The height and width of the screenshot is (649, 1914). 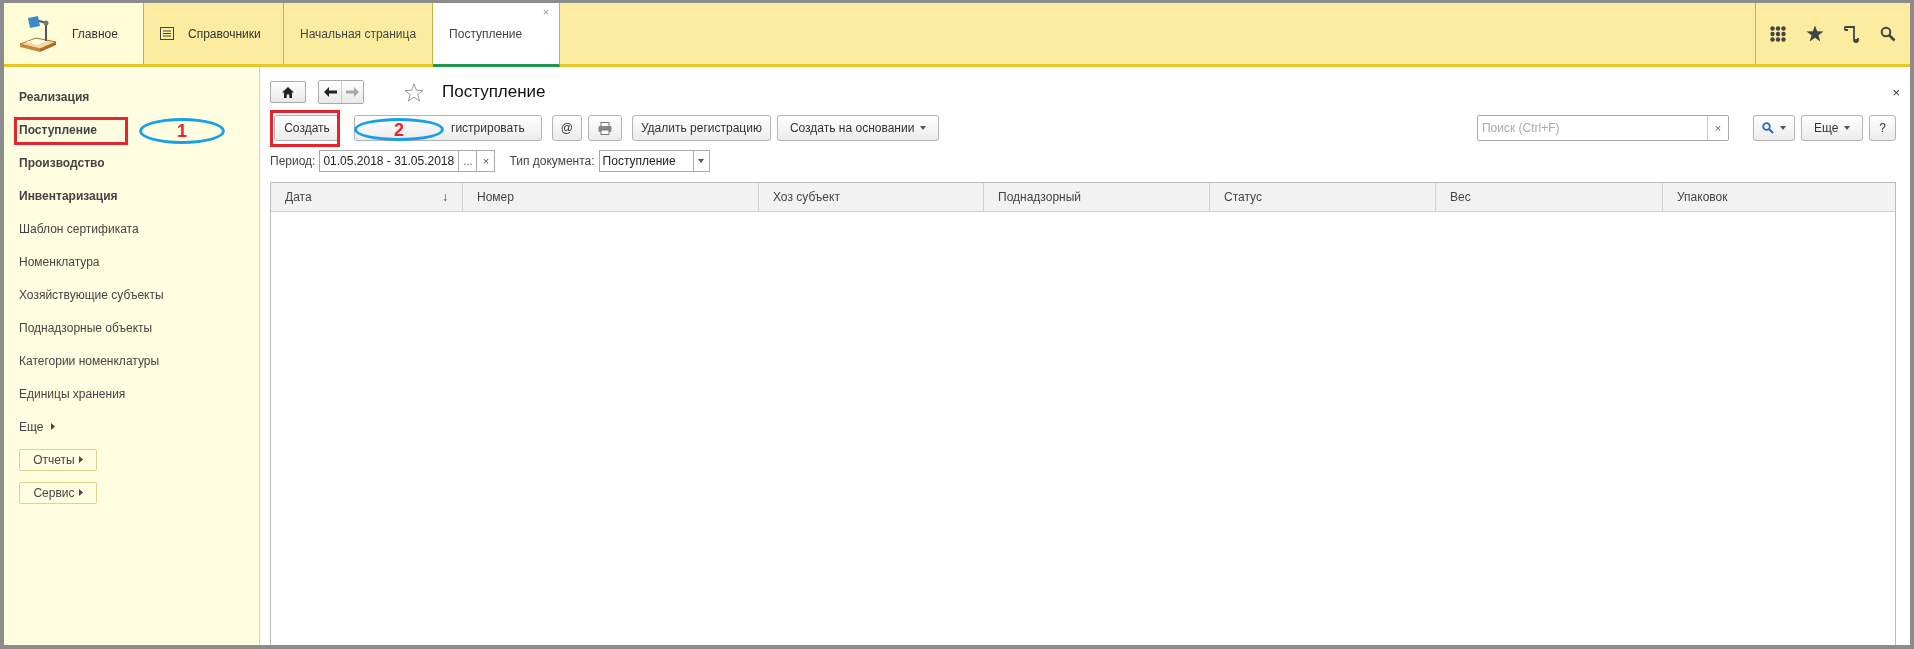 I want to click on sidebar-item: Инвентаризация, so click(x=68, y=195).